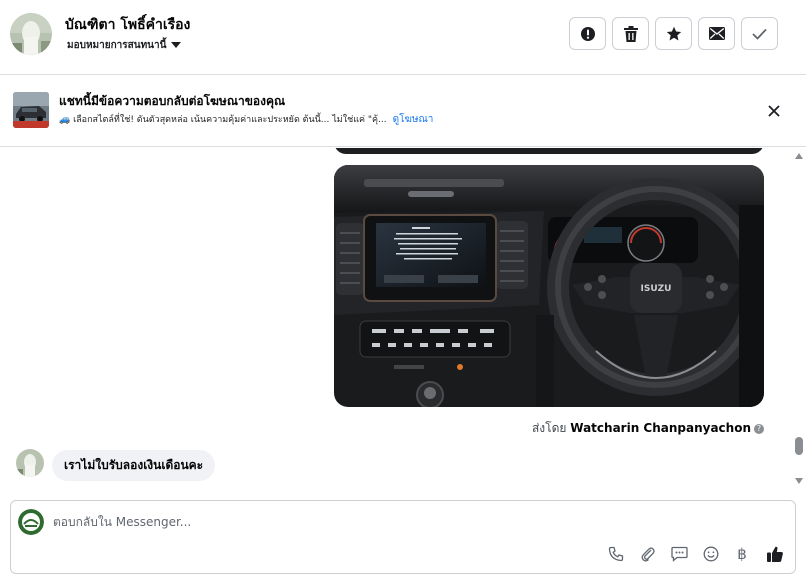 The height and width of the screenshot is (579, 806). I want to click on phone-icon, so click(616, 554).